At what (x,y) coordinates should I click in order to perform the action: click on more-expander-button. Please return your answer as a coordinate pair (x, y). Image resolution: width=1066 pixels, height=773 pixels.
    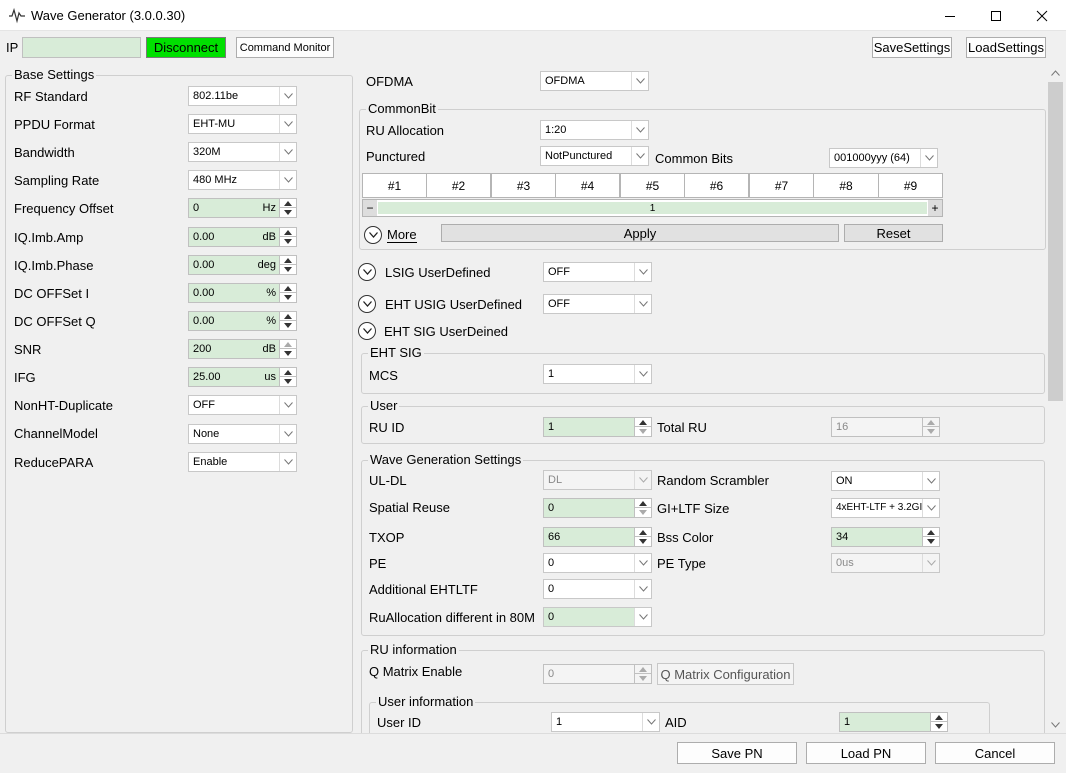
    Looking at the image, I should click on (373, 235).